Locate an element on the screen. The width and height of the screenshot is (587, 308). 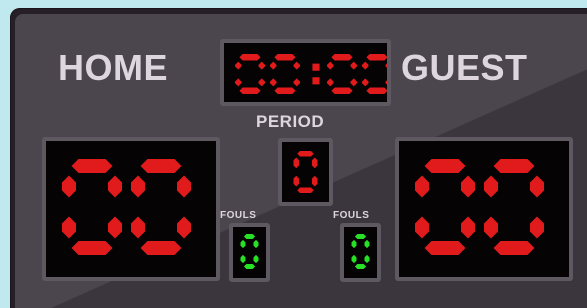
home-fouls-digits is located at coordinates (249, 251).